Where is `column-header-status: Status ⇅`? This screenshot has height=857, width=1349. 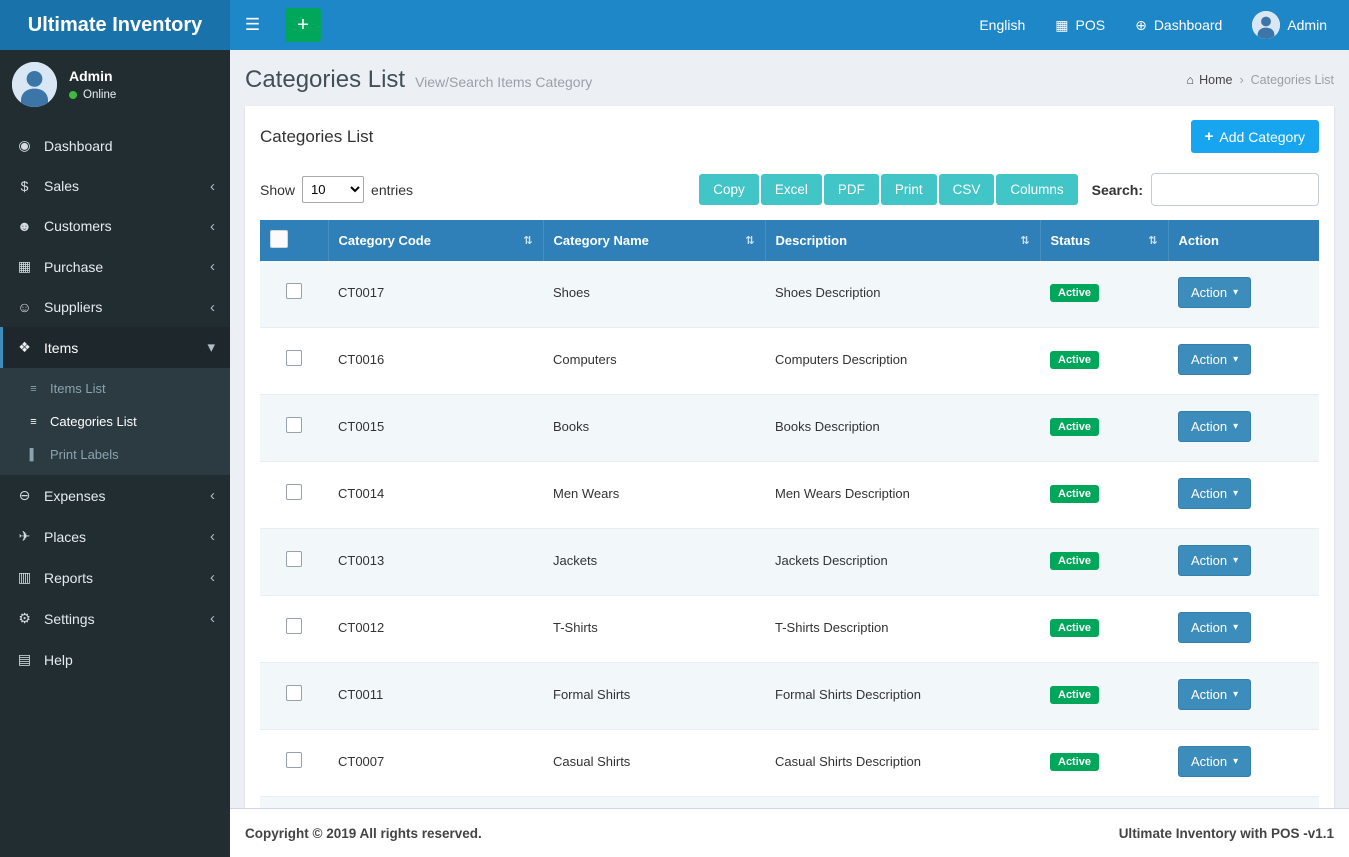
column-header-status: Status ⇅ is located at coordinates (1104, 240).